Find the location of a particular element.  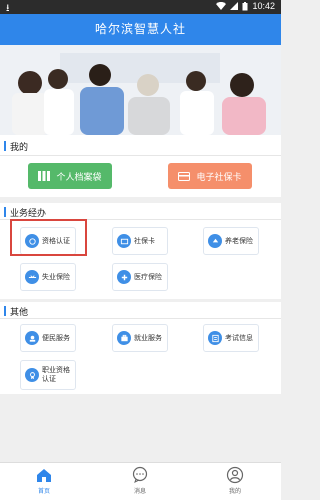

tile-exam-info: 考试信息 is located at coordinates (231, 338).